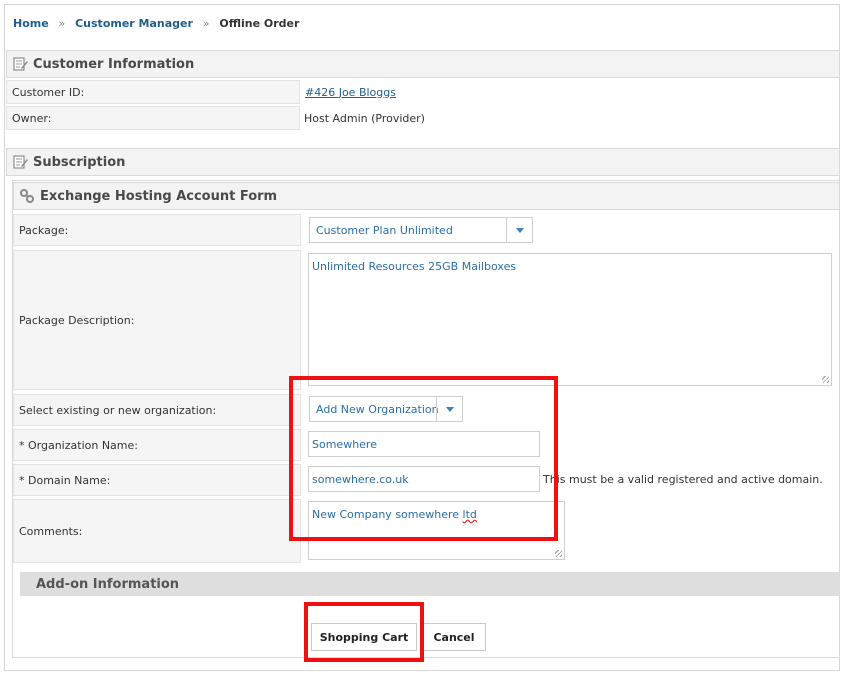 The image size is (844, 675). I want to click on package-description-label: Package Description:, so click(157, 320).